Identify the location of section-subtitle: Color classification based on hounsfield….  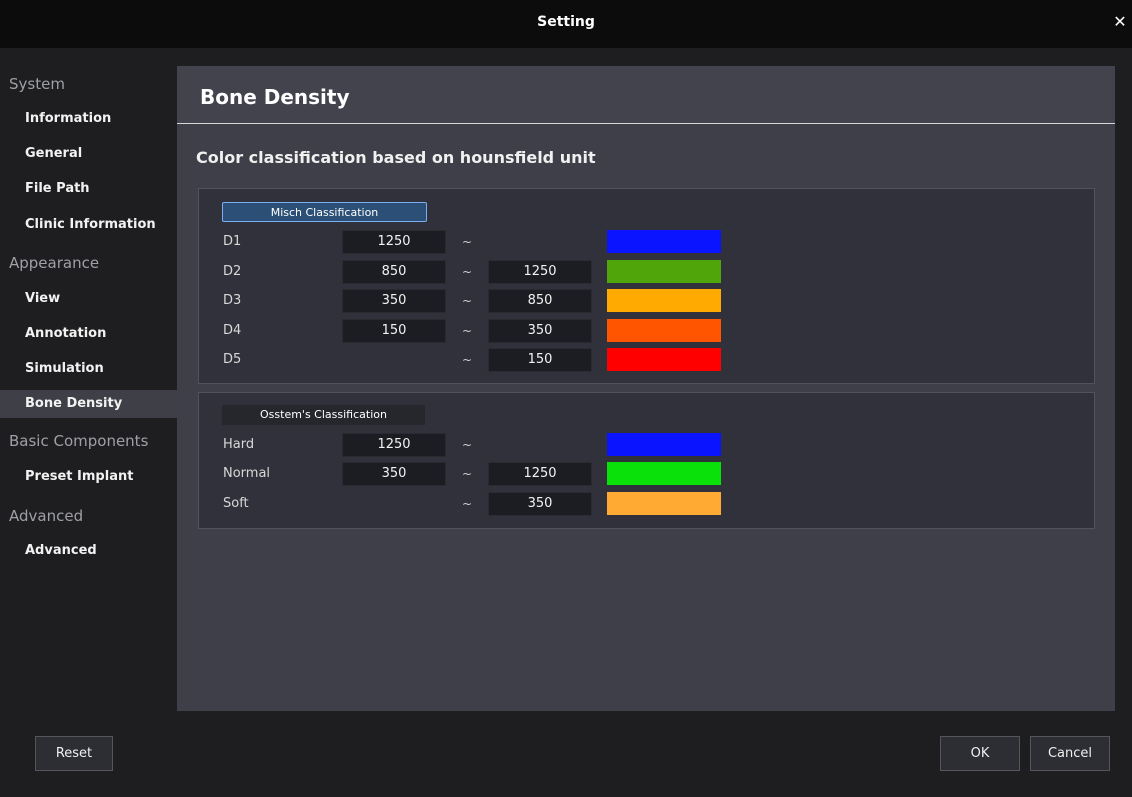
(396, 157).